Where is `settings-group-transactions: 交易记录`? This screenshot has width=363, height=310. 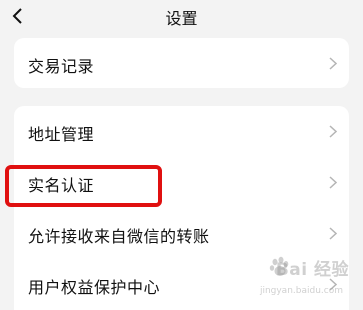
settings-group-transactions: 交易记录 is located at coordinates (181, 63).